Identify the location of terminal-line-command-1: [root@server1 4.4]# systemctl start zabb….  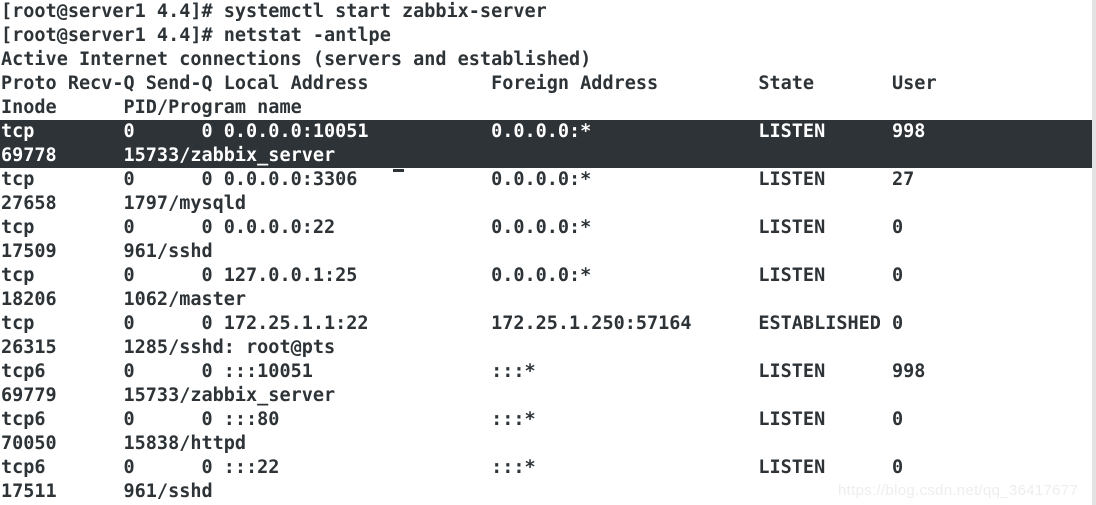
(274, 11).